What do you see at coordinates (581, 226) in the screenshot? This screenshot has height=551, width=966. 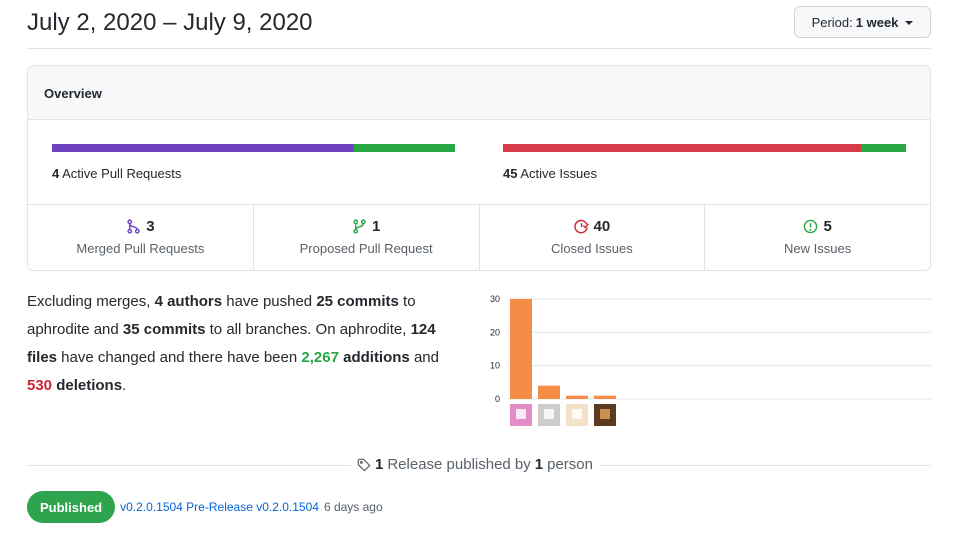 I see `issue-closed-icon` at bounding box center [581, 226].